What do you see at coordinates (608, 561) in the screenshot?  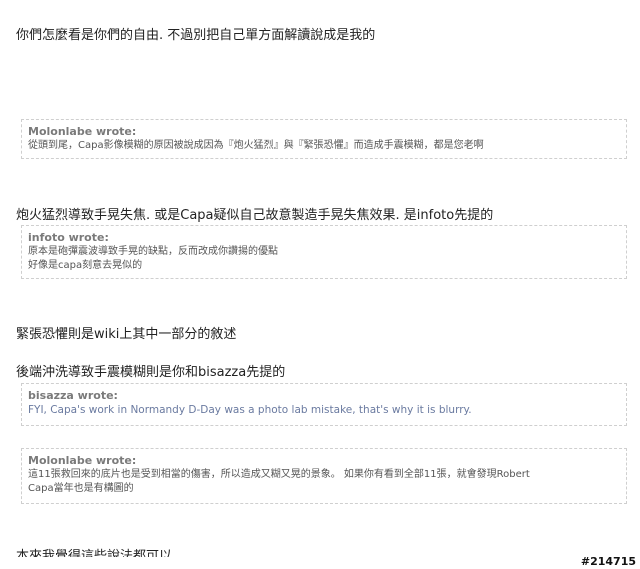 I see `image-id-watermark: #214715` at bounding box center [608, 561].